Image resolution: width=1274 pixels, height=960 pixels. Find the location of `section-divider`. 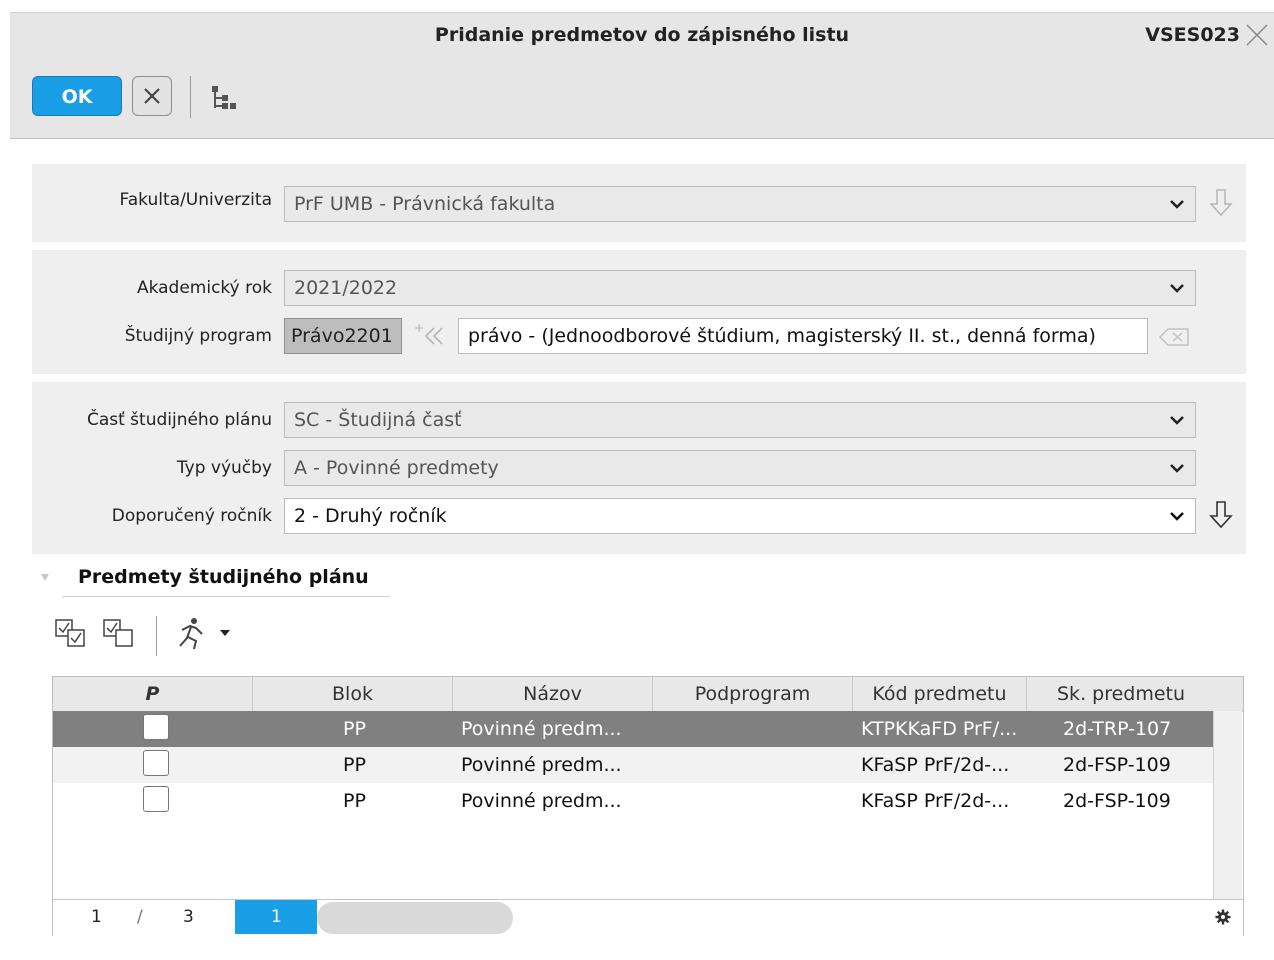

section-divider is located at coordinates (226, 596).